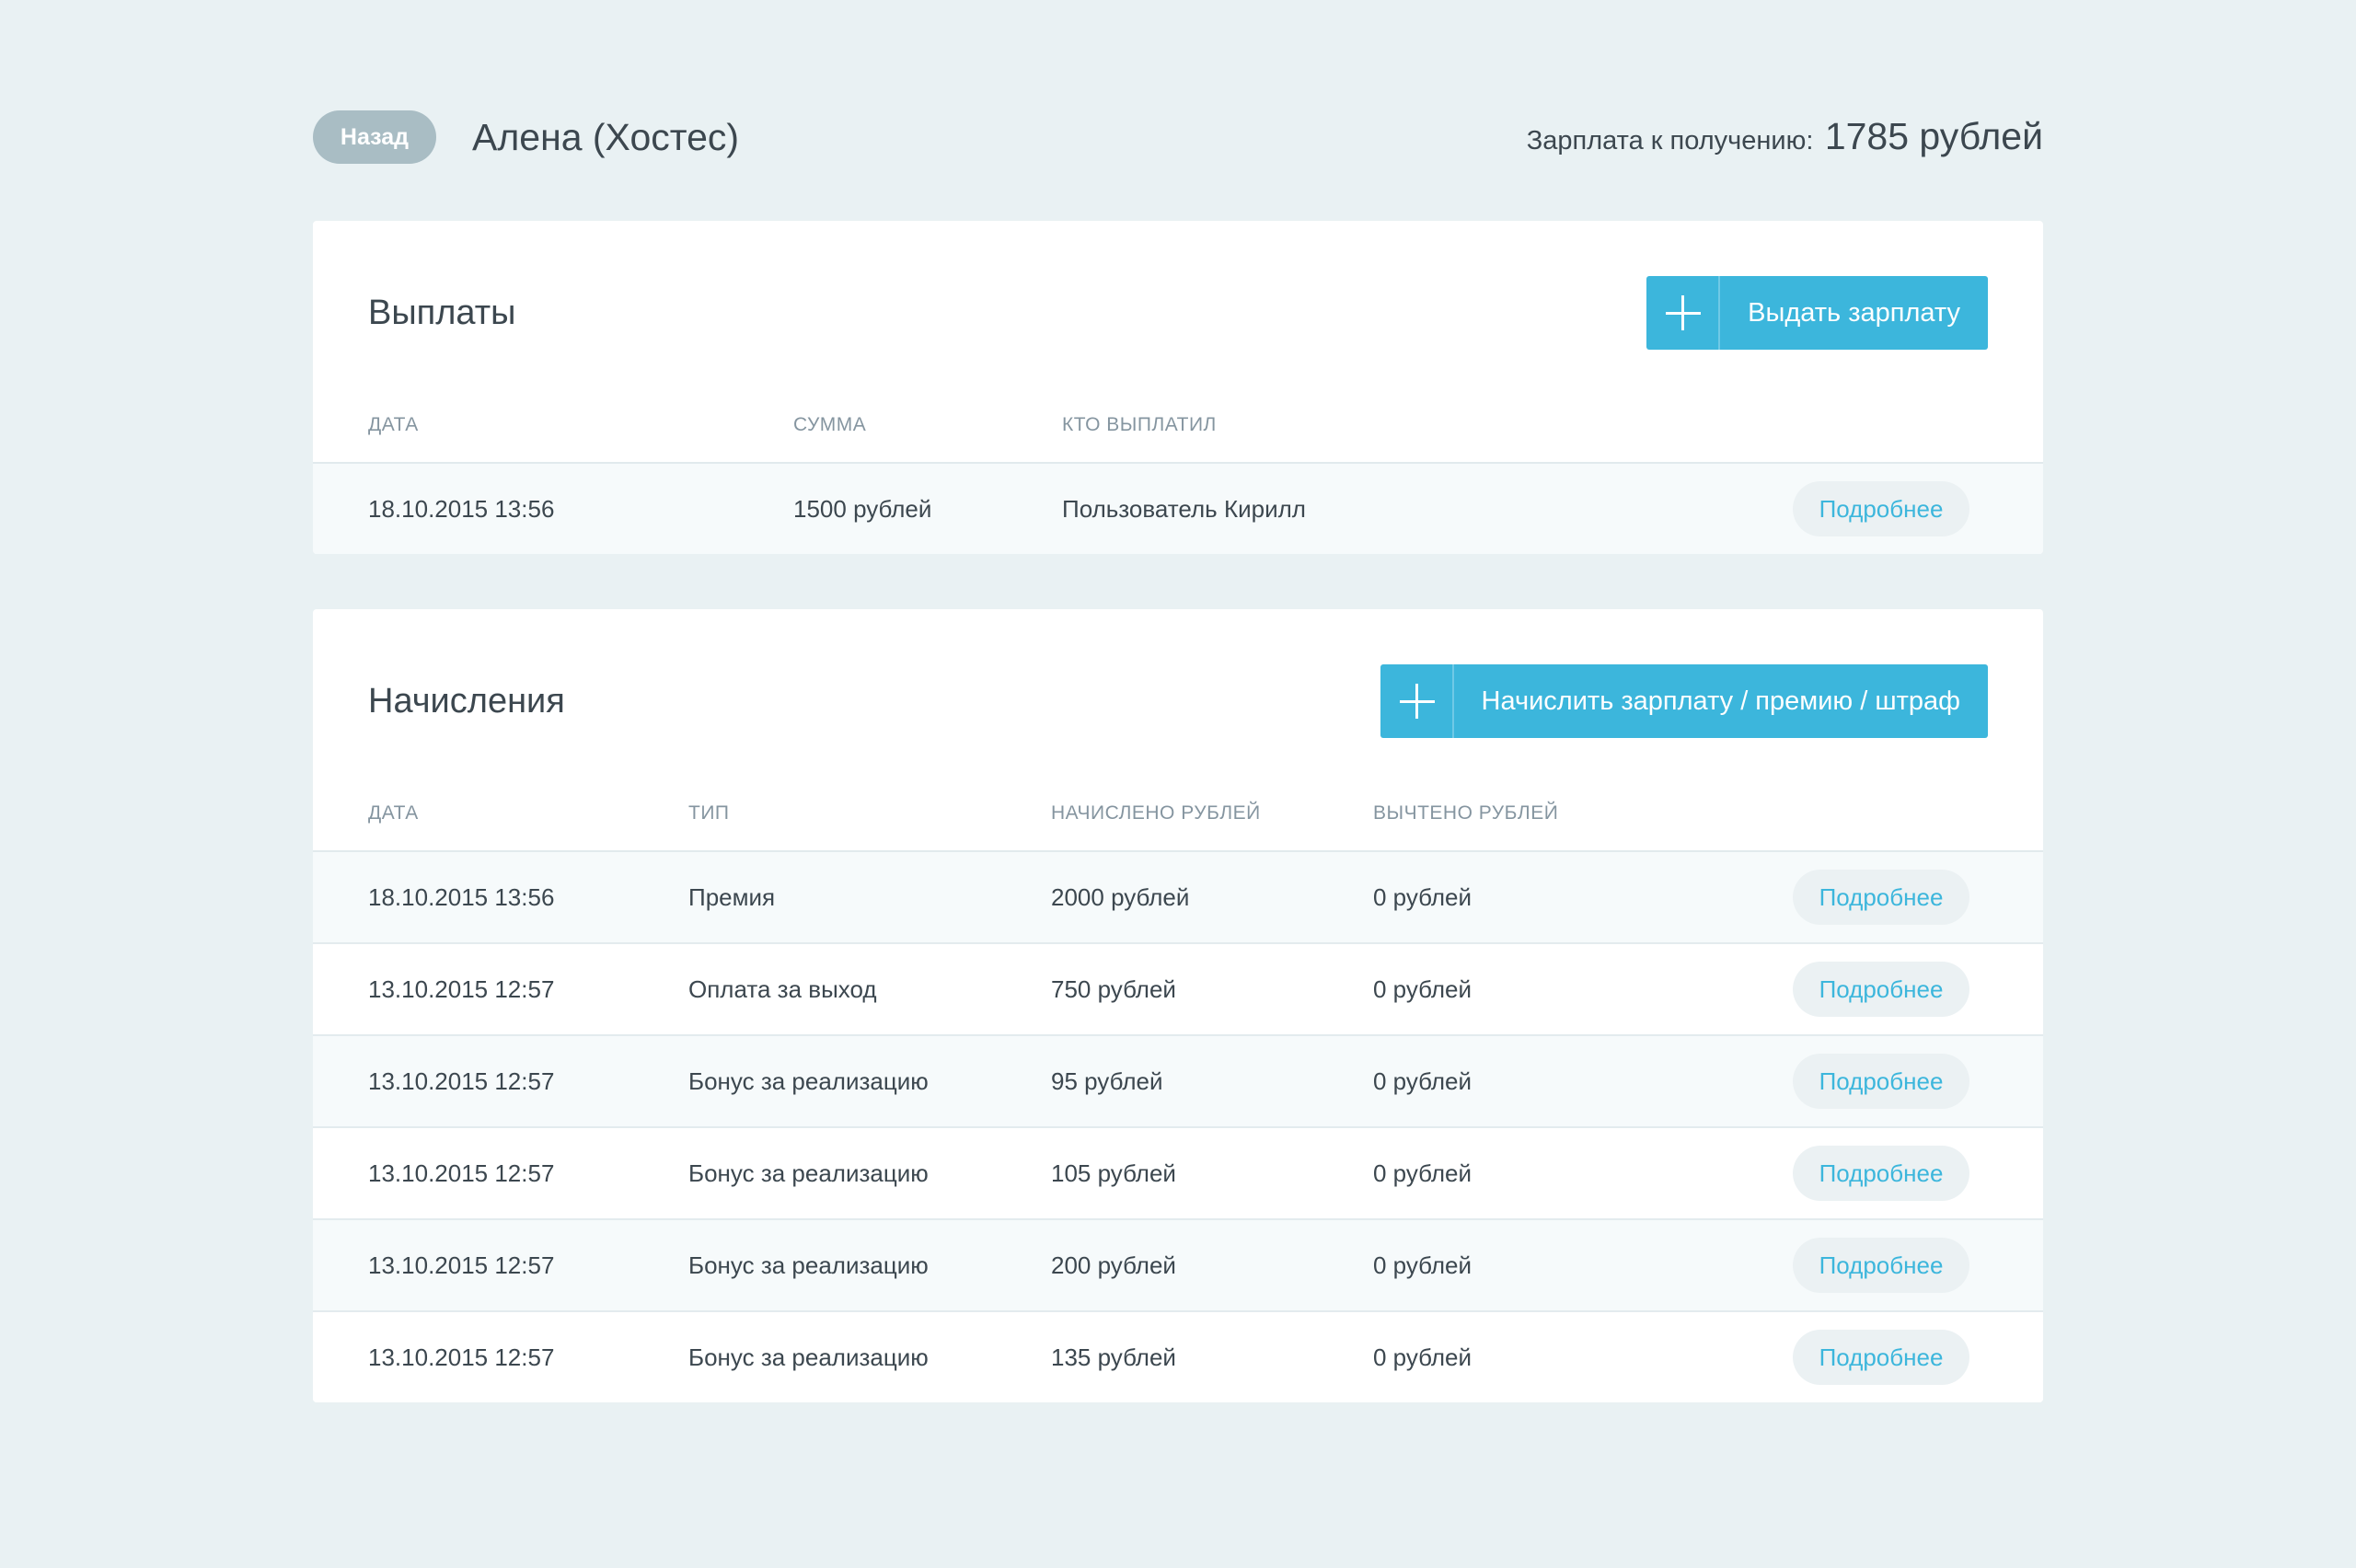 The image size is (2356, 1568). Describe the element at coordinates (1120, 897) in the screenshot. I see `cell-accrued: 2000 рублей` at that location.